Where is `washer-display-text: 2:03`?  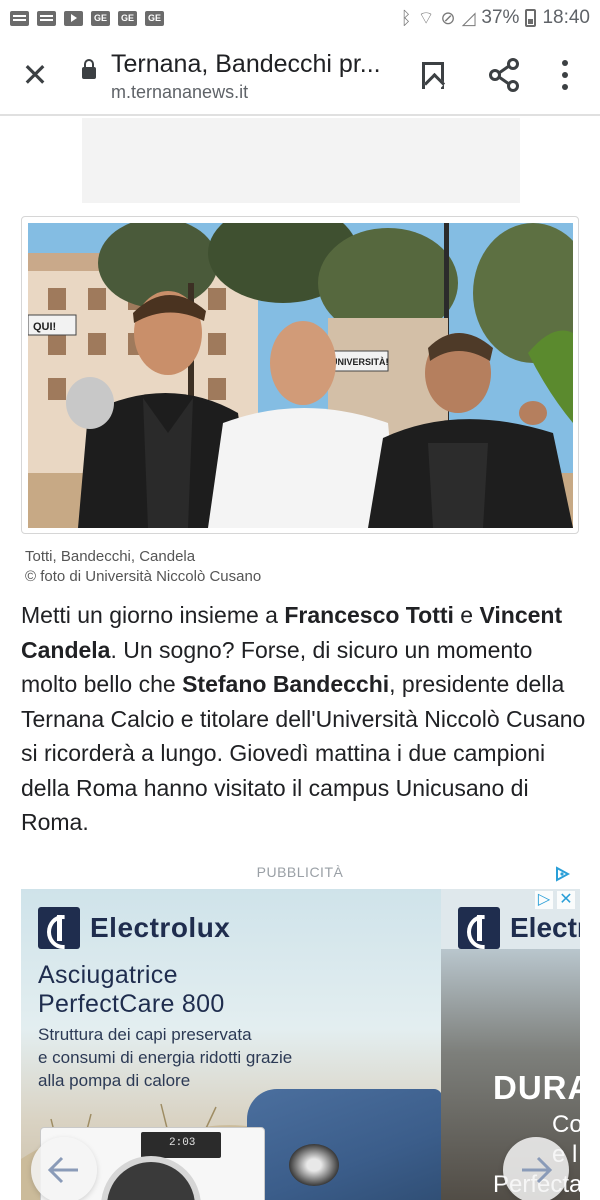 washer-display-text: 2:03 is located at coordinates (182, 1143).